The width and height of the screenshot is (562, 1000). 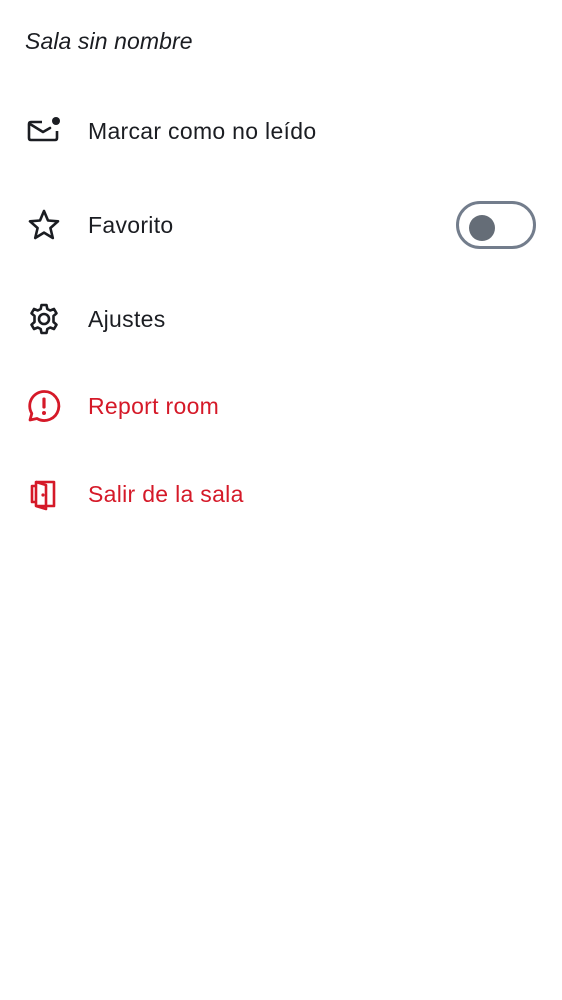 I want to click on mark-unread-label: Marcar como no leído, so click(x=202, y=130).